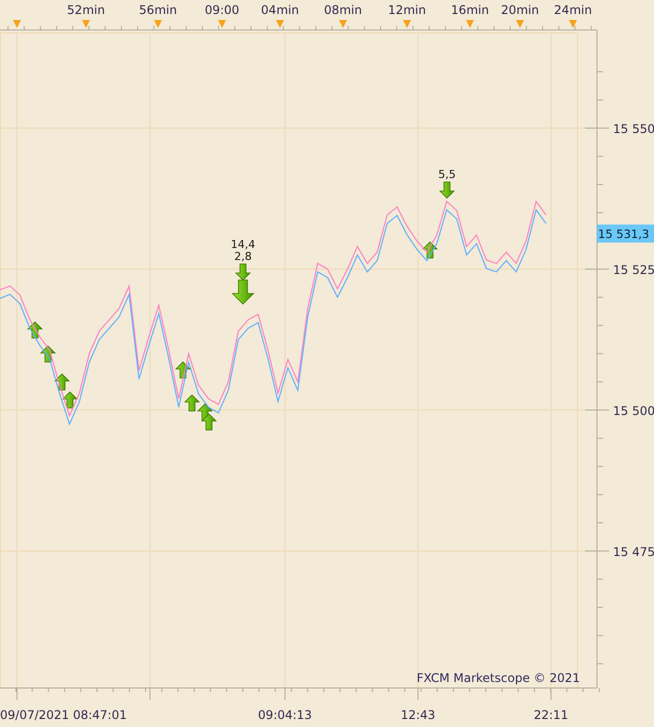 The width and height of the screenshot is (654, 727). What do you see at coordinates (407, 10) in the screenshot?
I see `time-axis-label: 12min` at bounding box center [407, 10].